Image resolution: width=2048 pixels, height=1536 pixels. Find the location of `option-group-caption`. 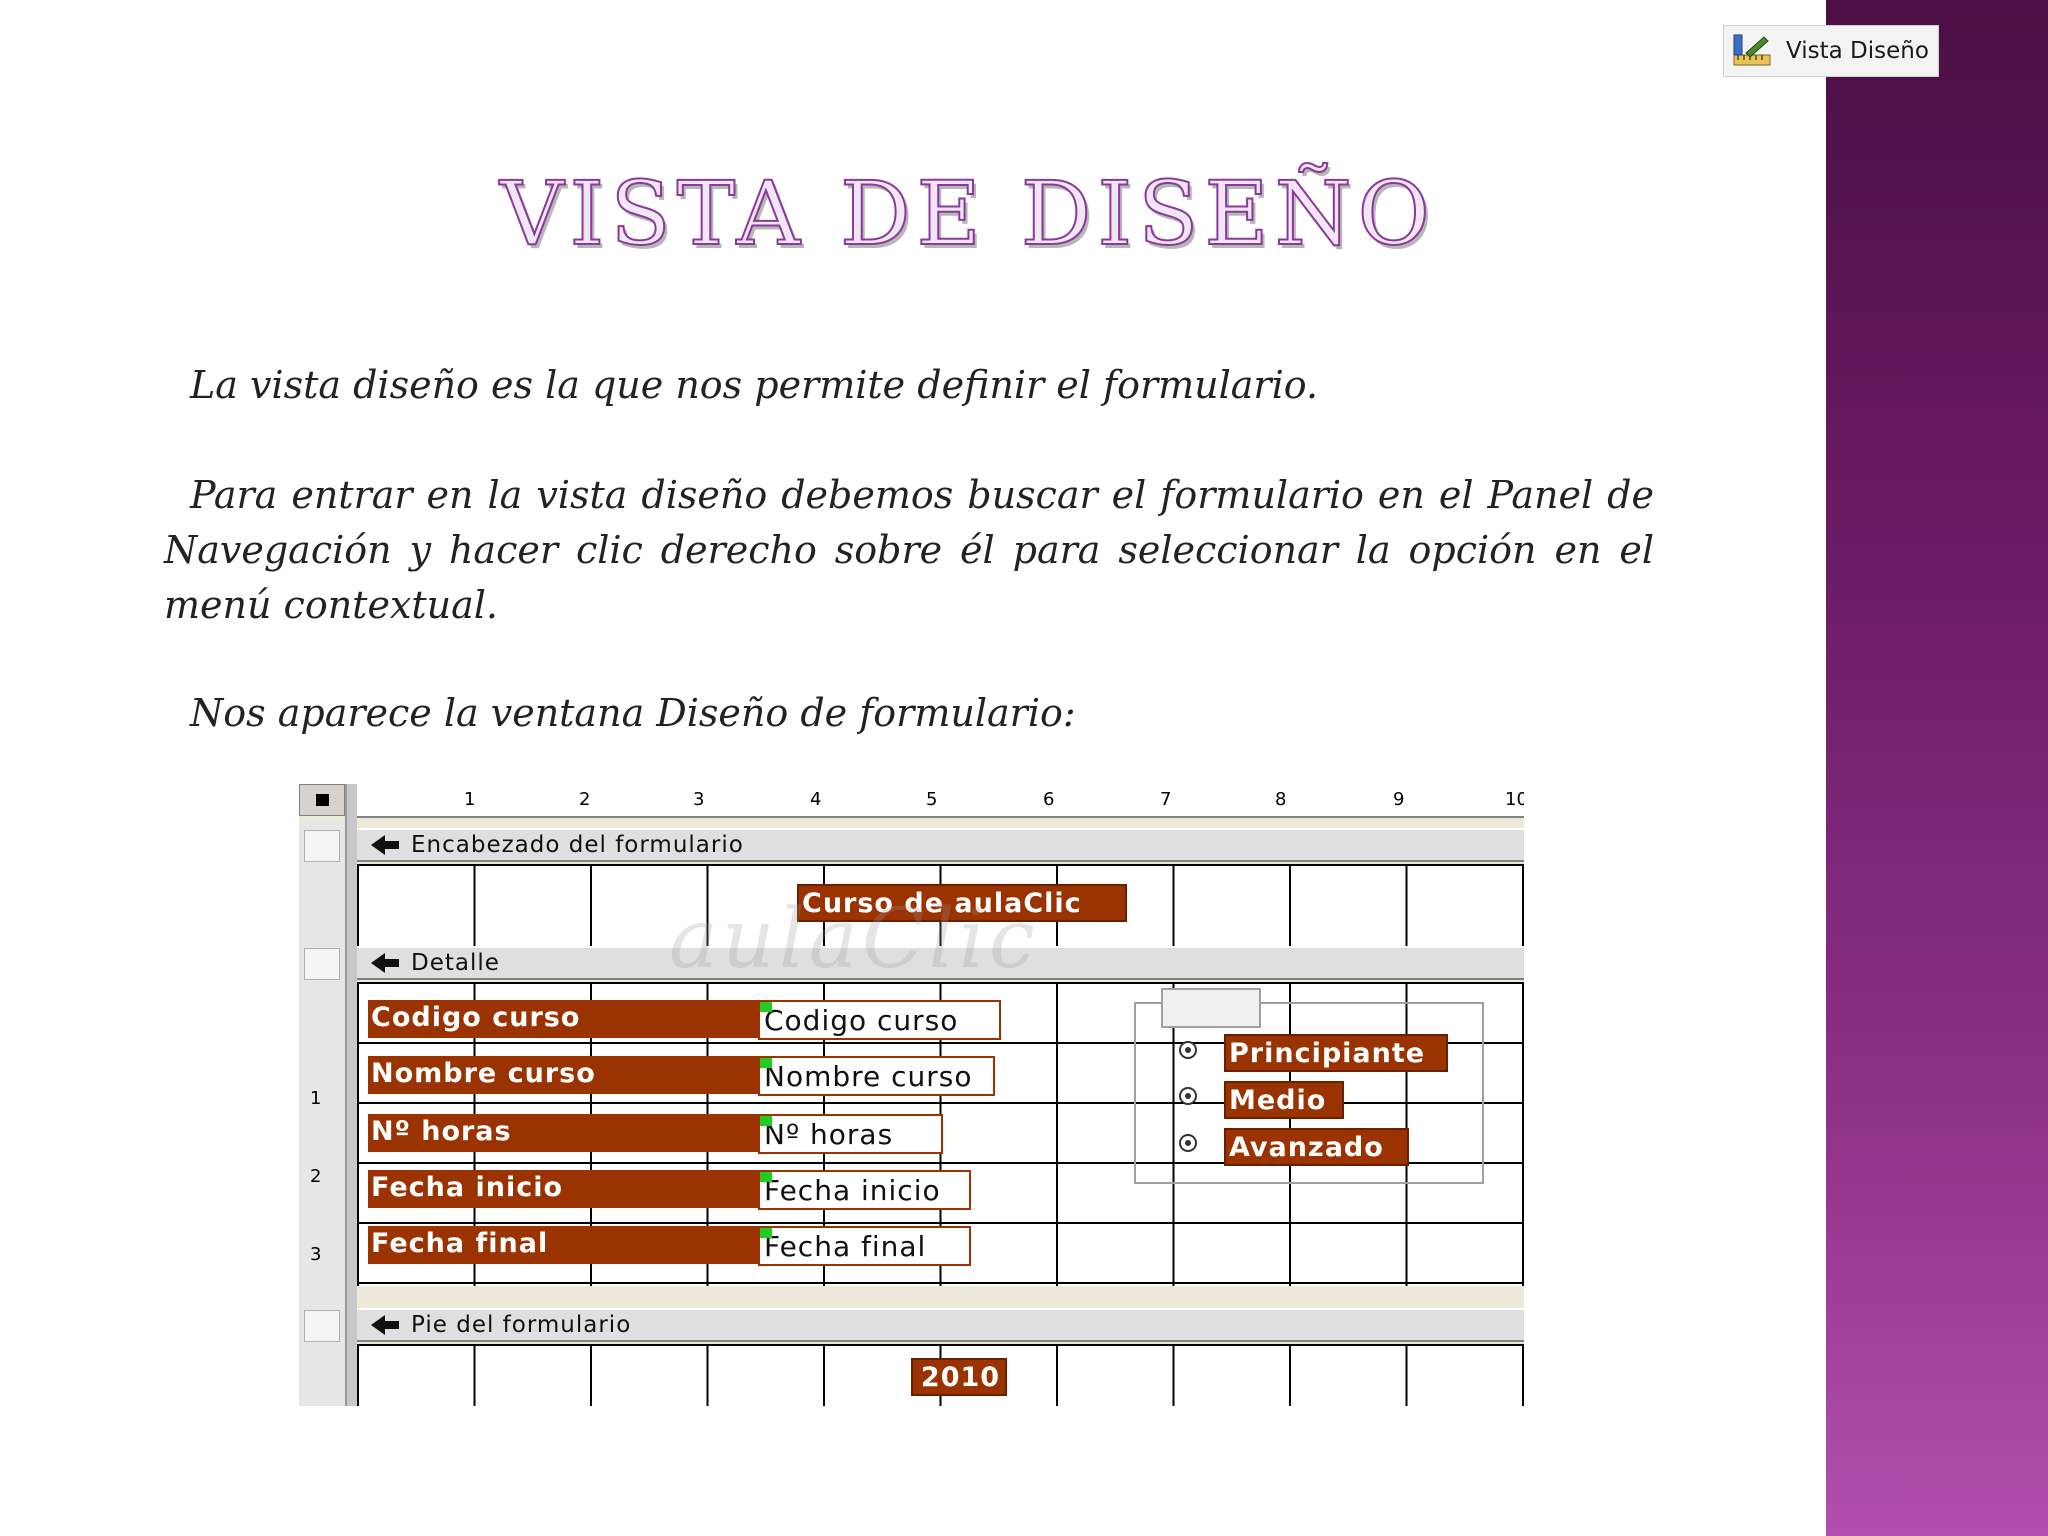

option-group-caption is located at coordinates (1211, 1008).